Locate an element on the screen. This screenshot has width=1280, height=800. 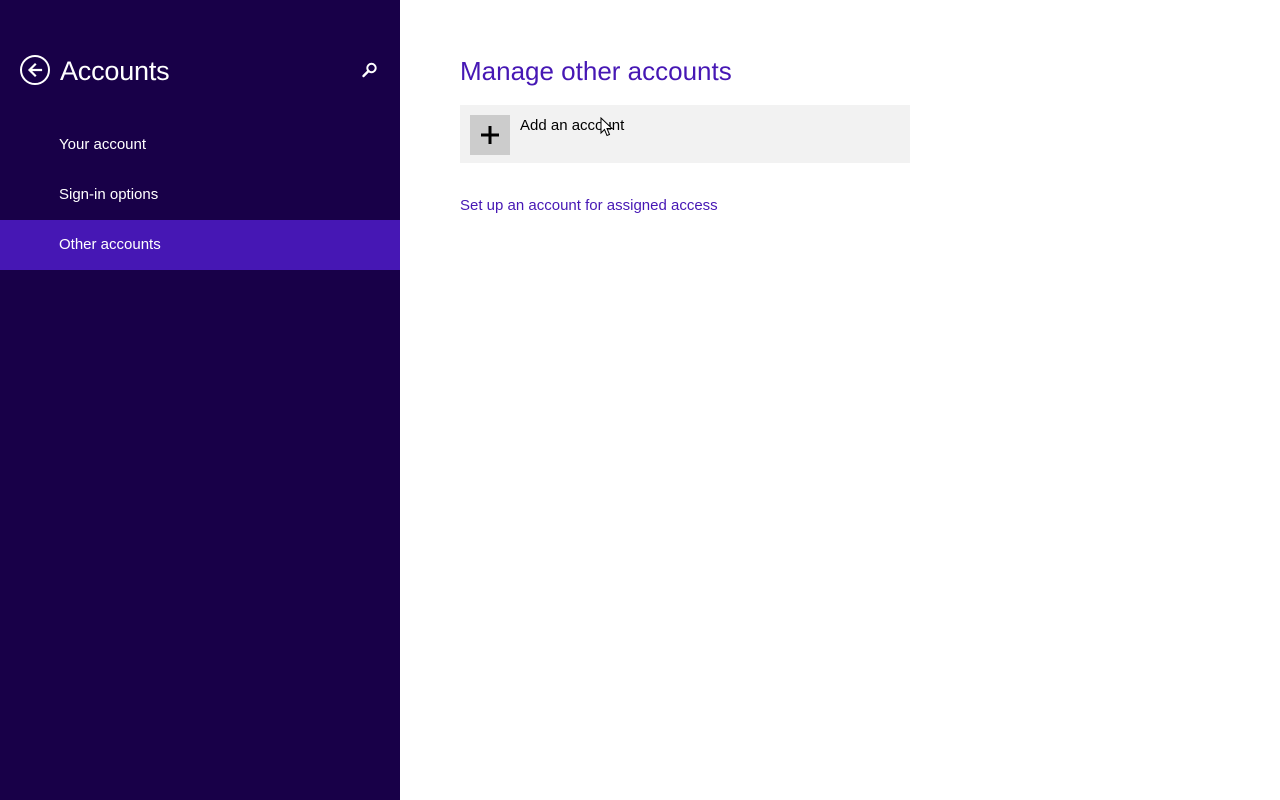
sidebar-item-label: Sign-in options is located at coordinates (109, 194).